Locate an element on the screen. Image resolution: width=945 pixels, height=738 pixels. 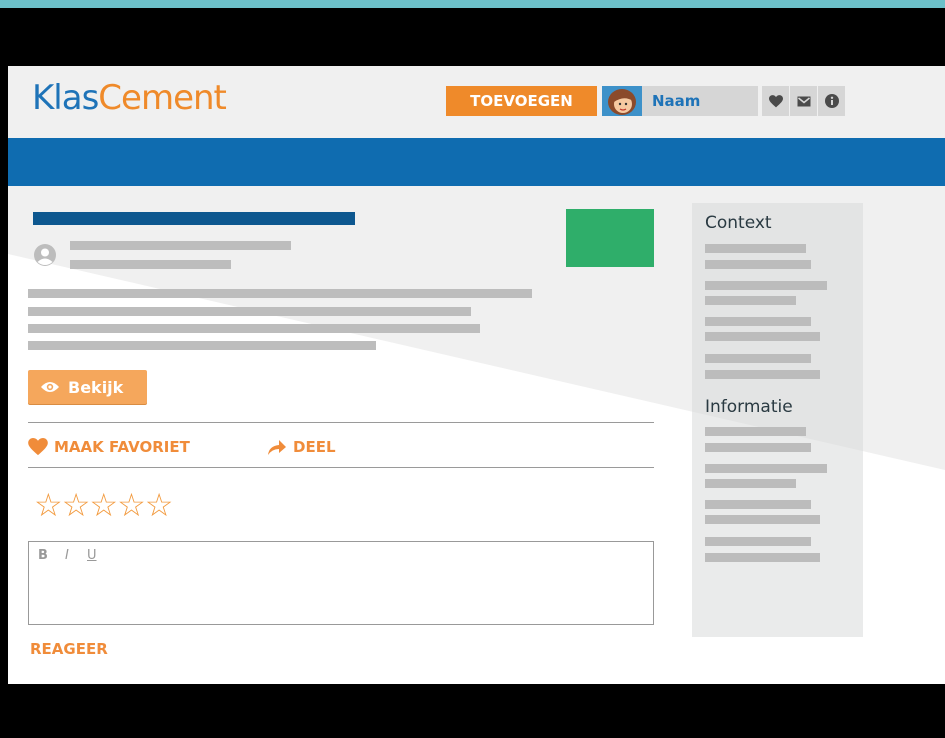
underline-button: U is located at coordinates (92, 555).